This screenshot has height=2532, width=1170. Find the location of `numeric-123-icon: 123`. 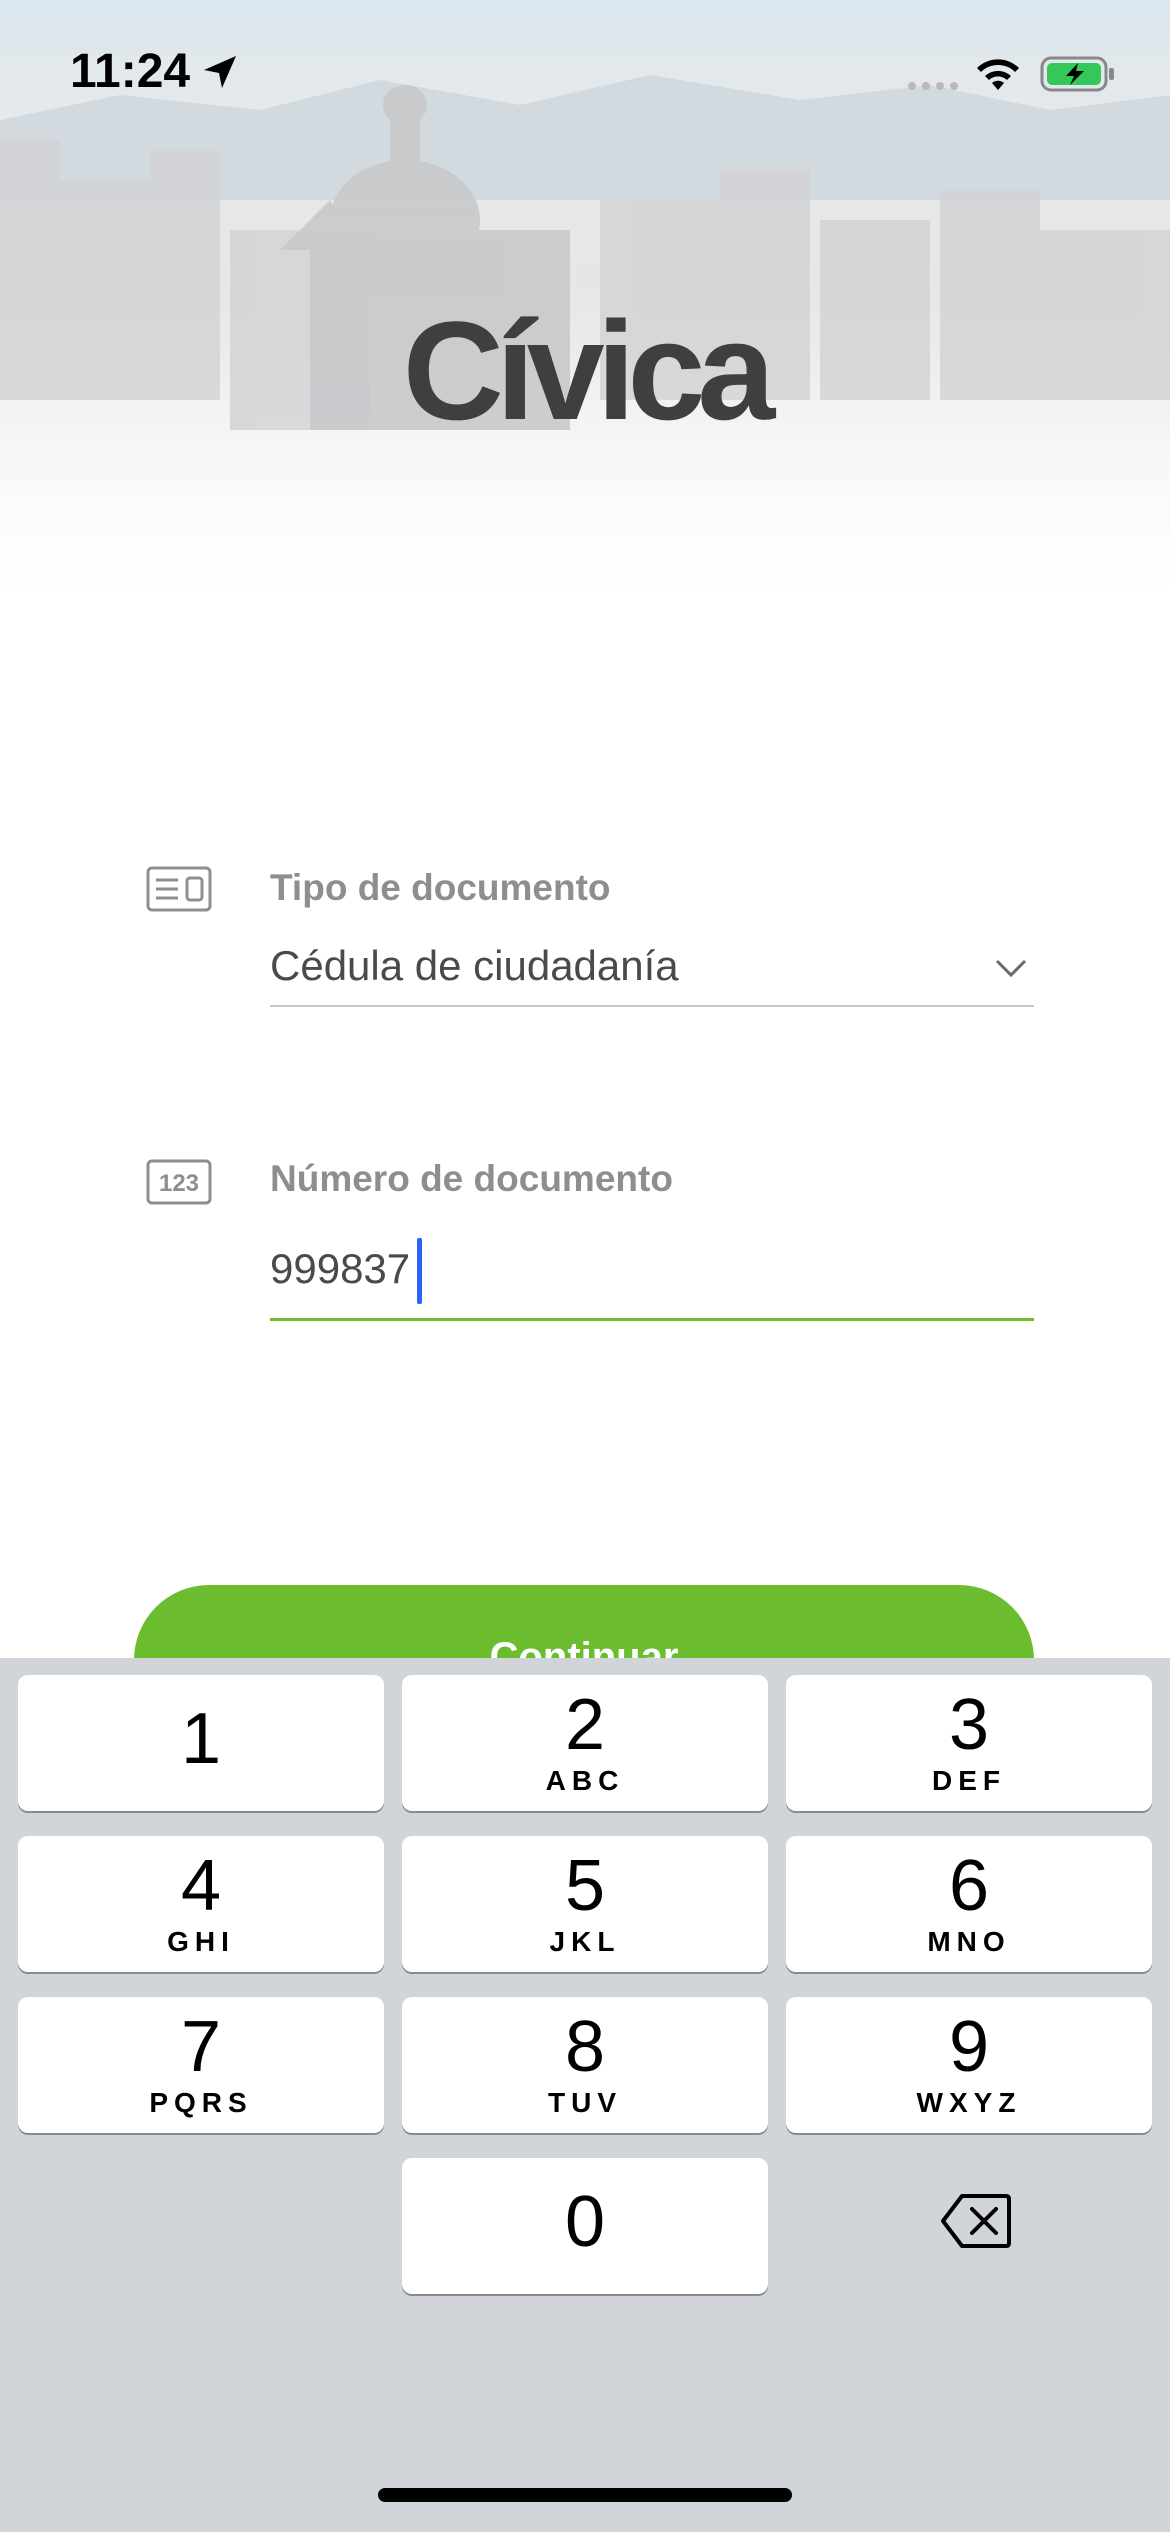

numeric-123-icon: 123 is located at coordinates (179, 1182).